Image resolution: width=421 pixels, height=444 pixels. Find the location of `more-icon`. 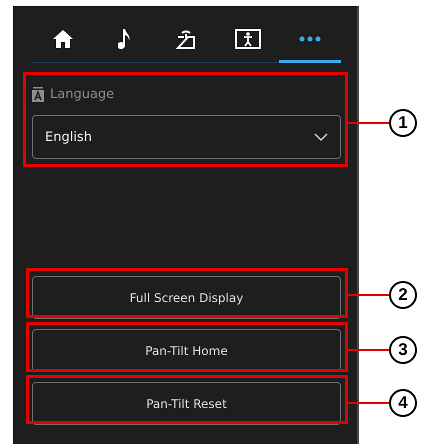

more-icon is located at coordinates (310, 39).